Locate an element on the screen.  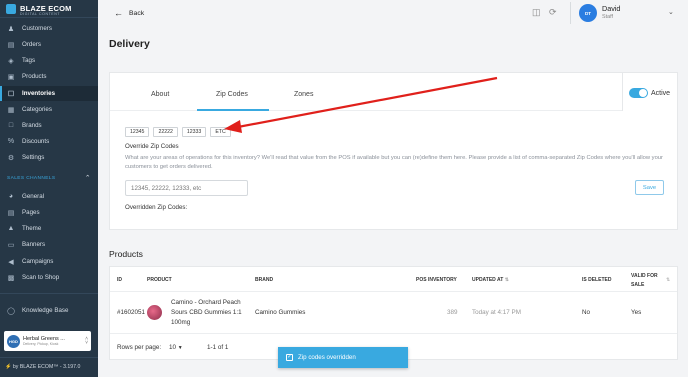
col-valid-label-2: SALE is located at coordinates (638, 285).